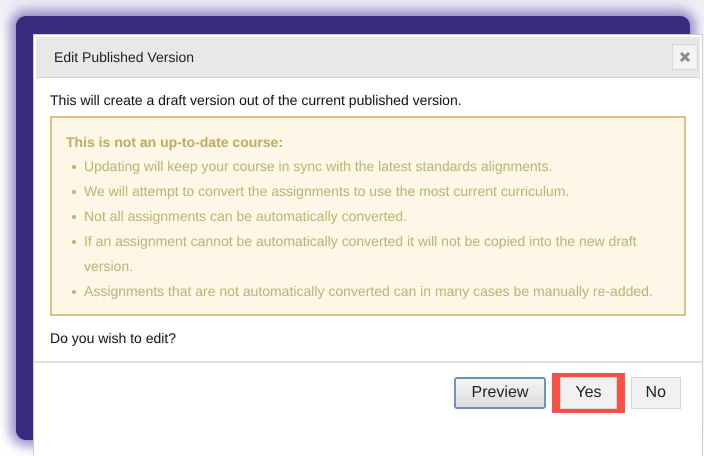 The image size is (704, 456). Describe the element at coordinates (588, 393) in the screenshot. I see `dialog-button: Yes` at that location.